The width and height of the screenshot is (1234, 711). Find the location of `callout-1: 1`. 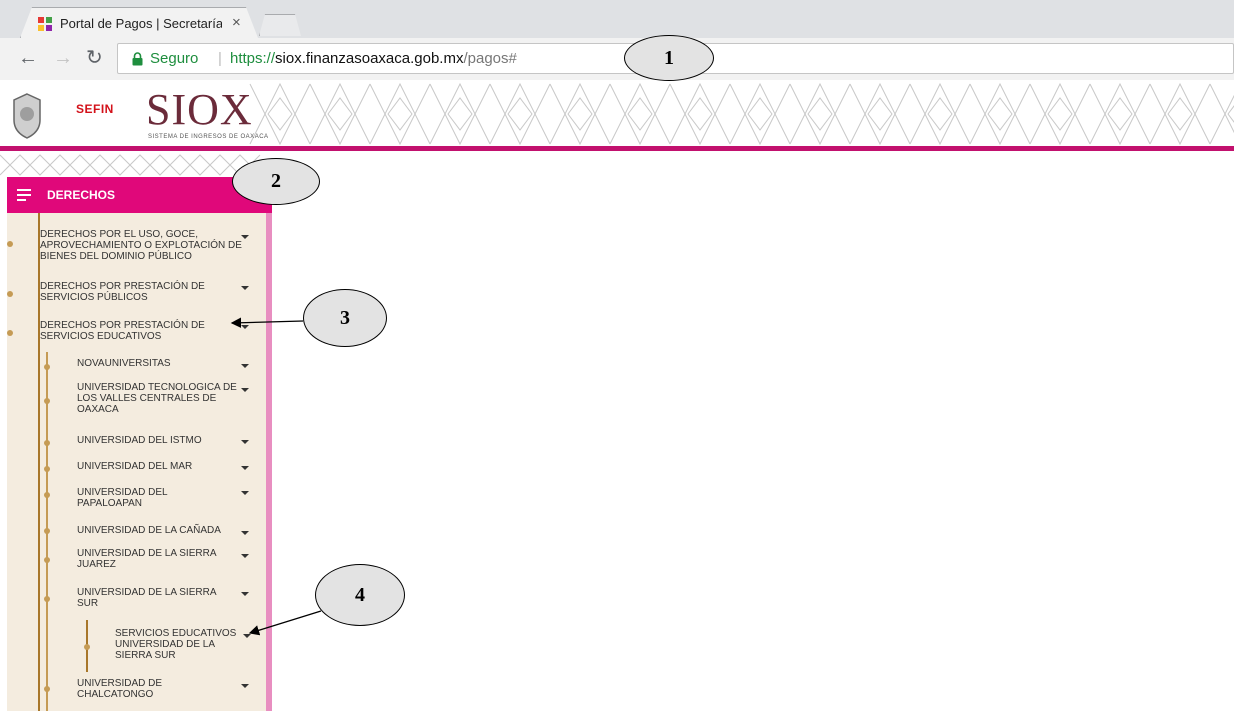

callout-1: 1 is located at coordinates (669, 58).